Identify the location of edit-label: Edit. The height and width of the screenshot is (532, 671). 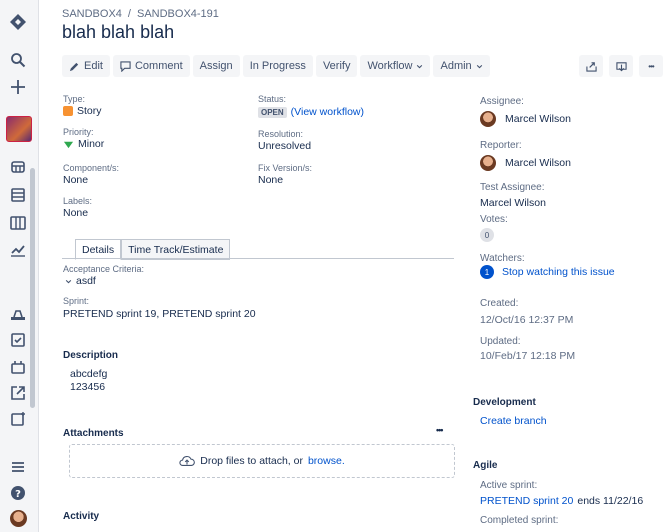
(93, 66).